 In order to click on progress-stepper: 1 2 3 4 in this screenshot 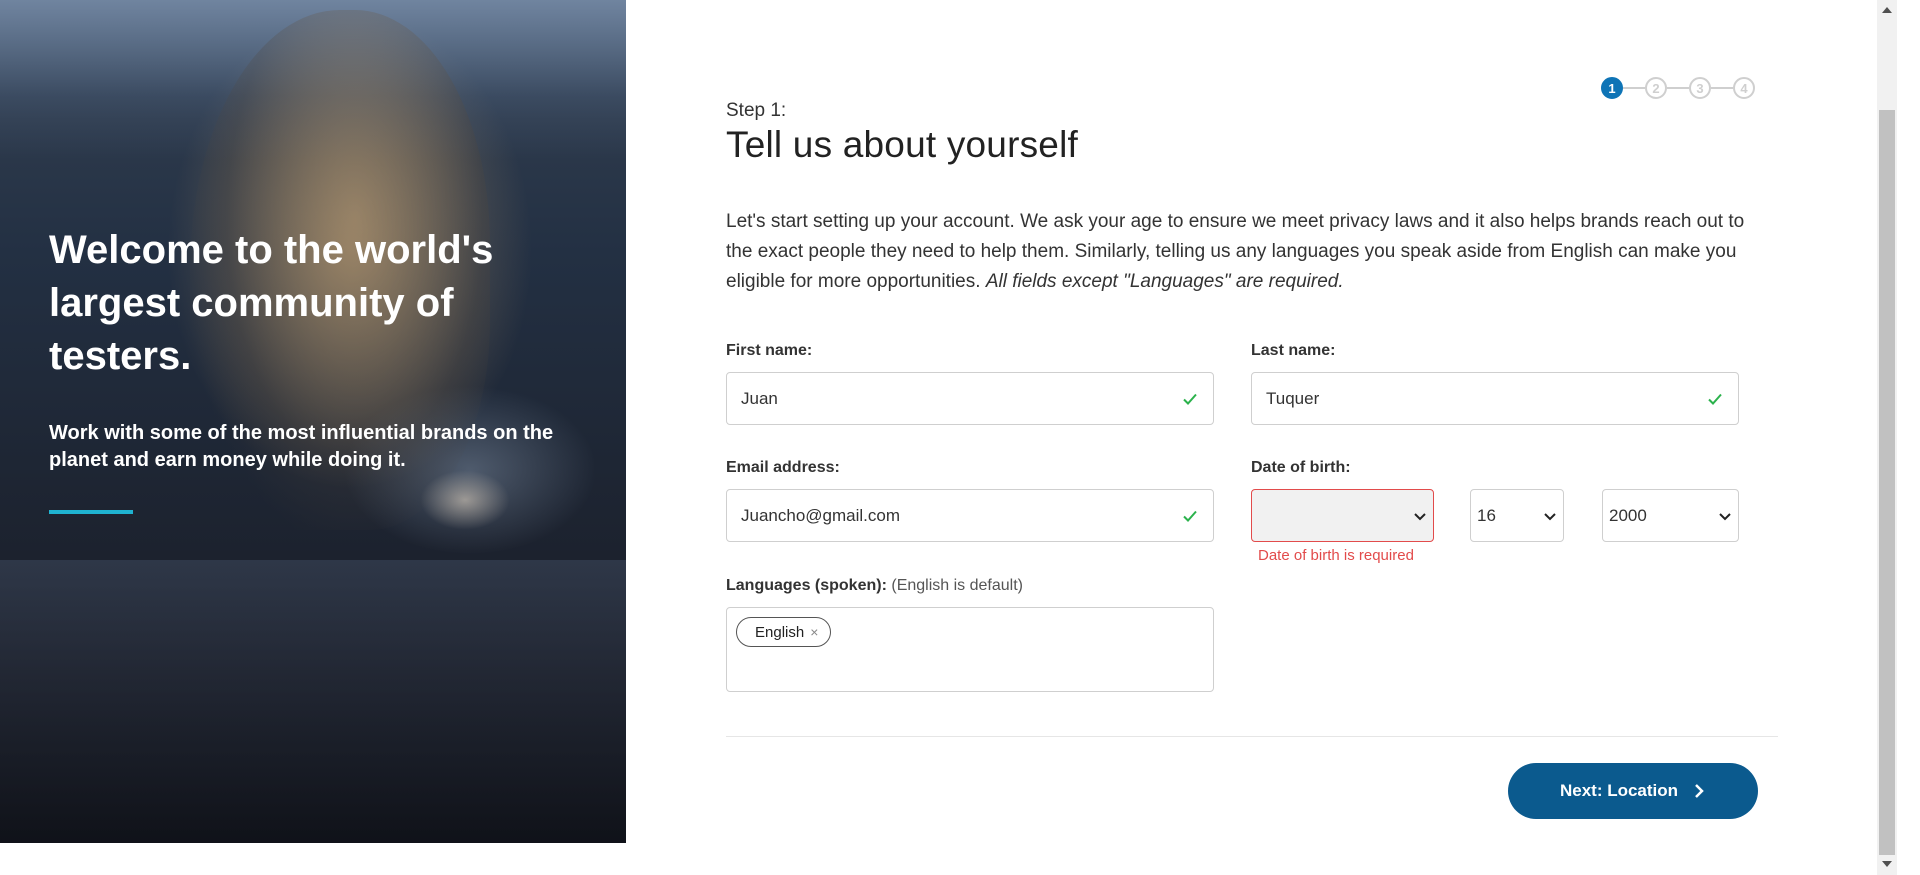, I will do `click(1678, 88)`.